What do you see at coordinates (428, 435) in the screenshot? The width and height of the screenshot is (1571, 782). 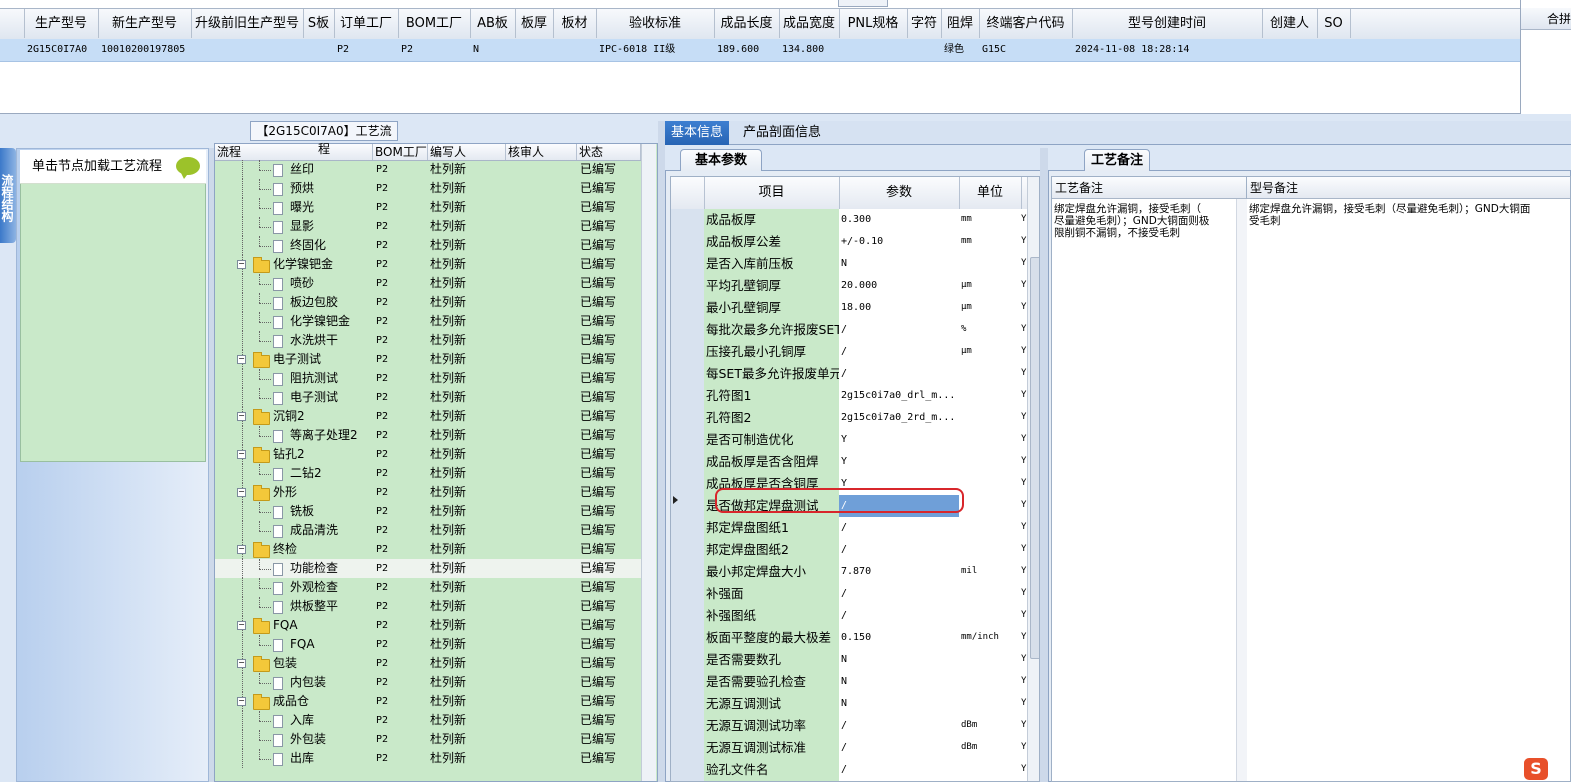 I see `flow-row: 等离子处理2 P2 杜列新 已编写` at bounding box center [428, 435].